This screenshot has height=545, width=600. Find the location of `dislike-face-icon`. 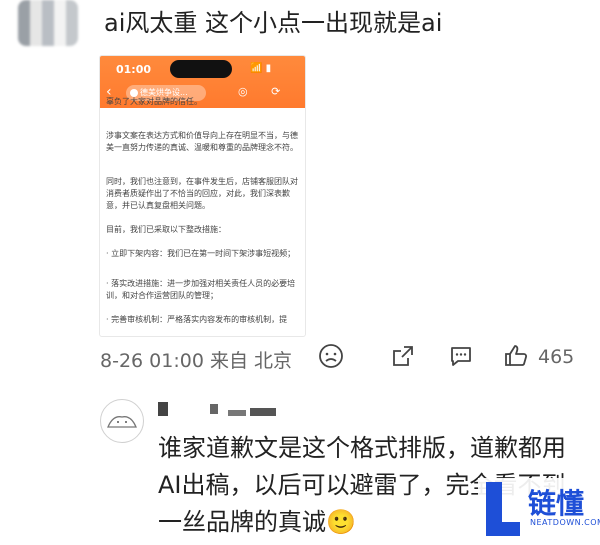

dislike-face-icon is located at coordinates (331, 359).